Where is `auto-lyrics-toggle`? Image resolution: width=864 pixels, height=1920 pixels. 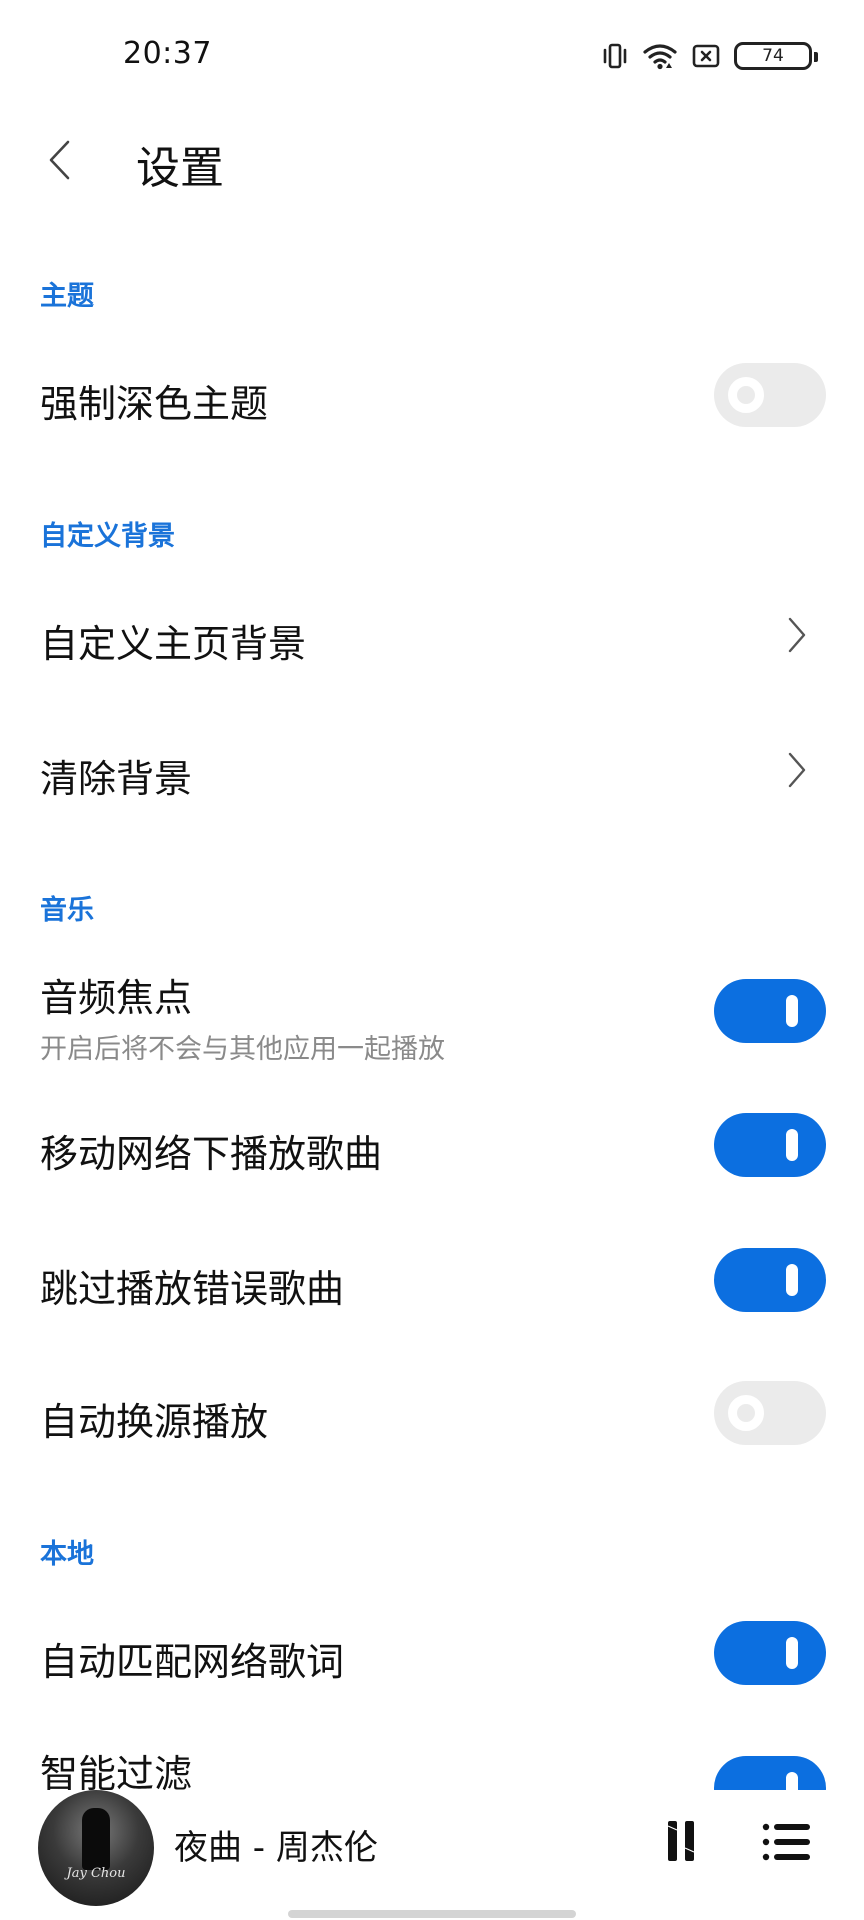
auto-lyrics-toggle is located at coordinates (770, 1653).